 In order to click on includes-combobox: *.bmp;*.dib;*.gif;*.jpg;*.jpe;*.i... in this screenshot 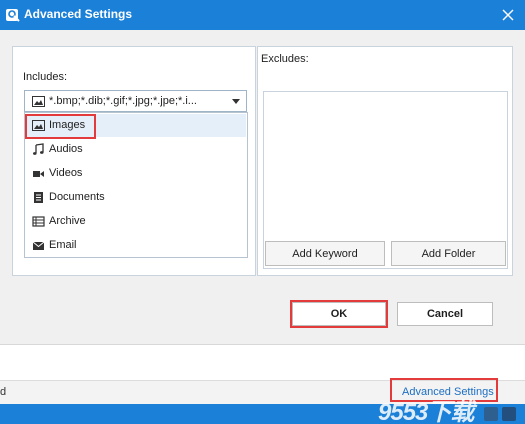, I will do `click(135, 101)`.